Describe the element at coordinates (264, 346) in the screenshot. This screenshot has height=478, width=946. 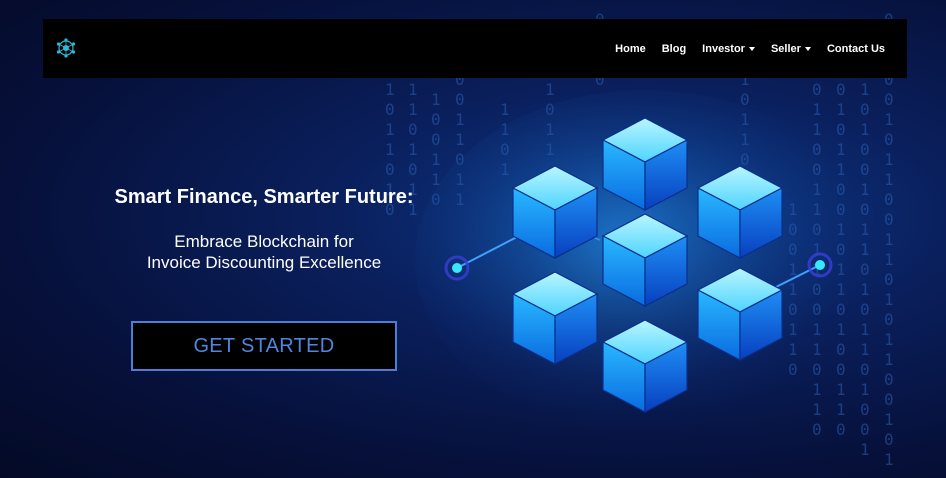
I see `get-started-button: GET STARTED` at that location.